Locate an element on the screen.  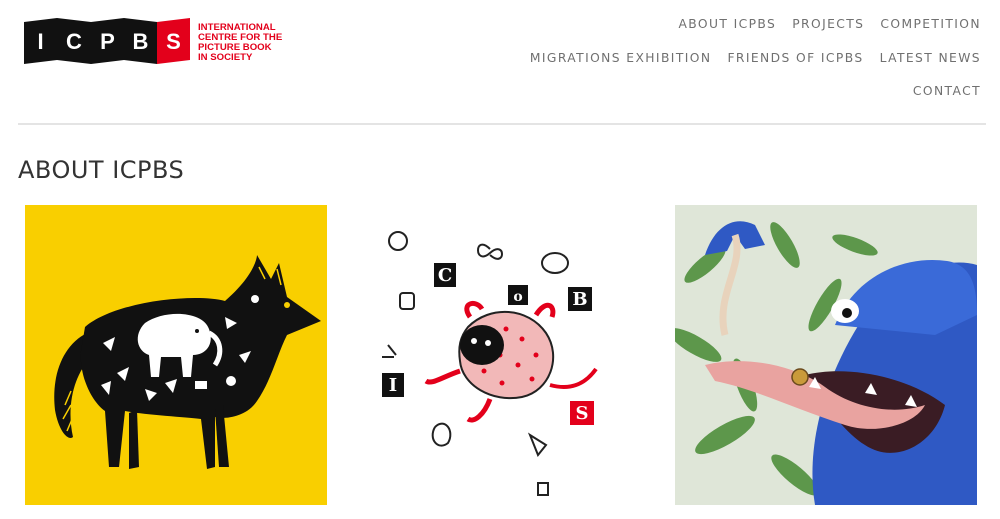
nav-row-3: CONTACT is located at coordinates (947, 91).